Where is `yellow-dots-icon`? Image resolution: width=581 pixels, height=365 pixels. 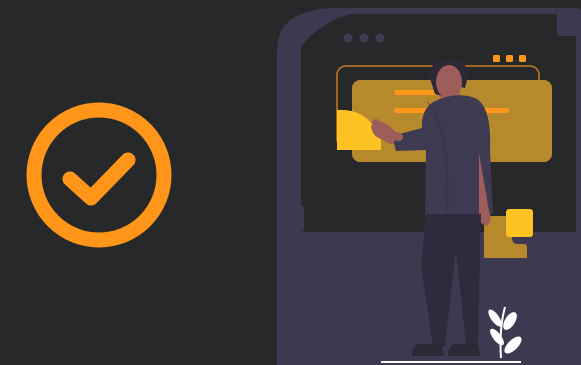
yellow-dots-icon is located at coordinates (509, 58).